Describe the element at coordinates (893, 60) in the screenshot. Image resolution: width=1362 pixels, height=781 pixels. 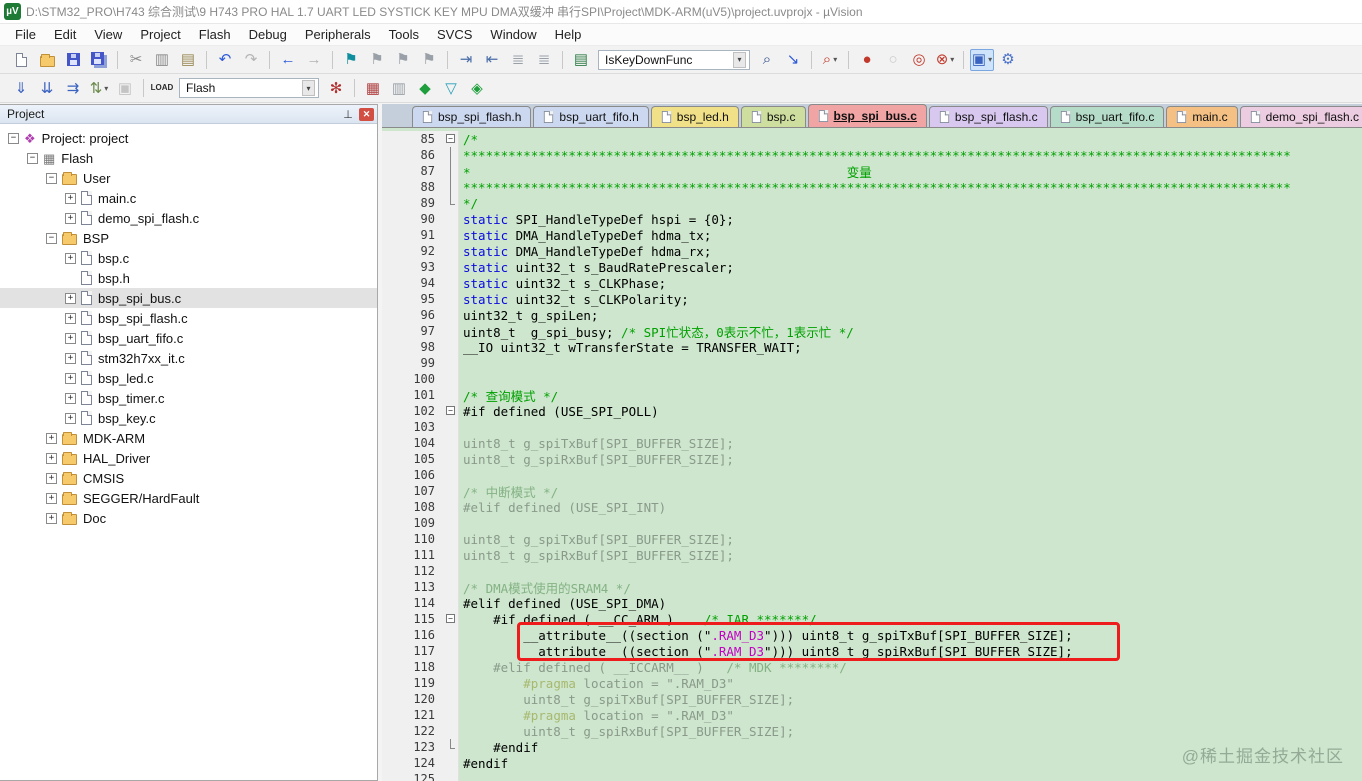
I see `disable-breakpoint-button: ○` at that location.